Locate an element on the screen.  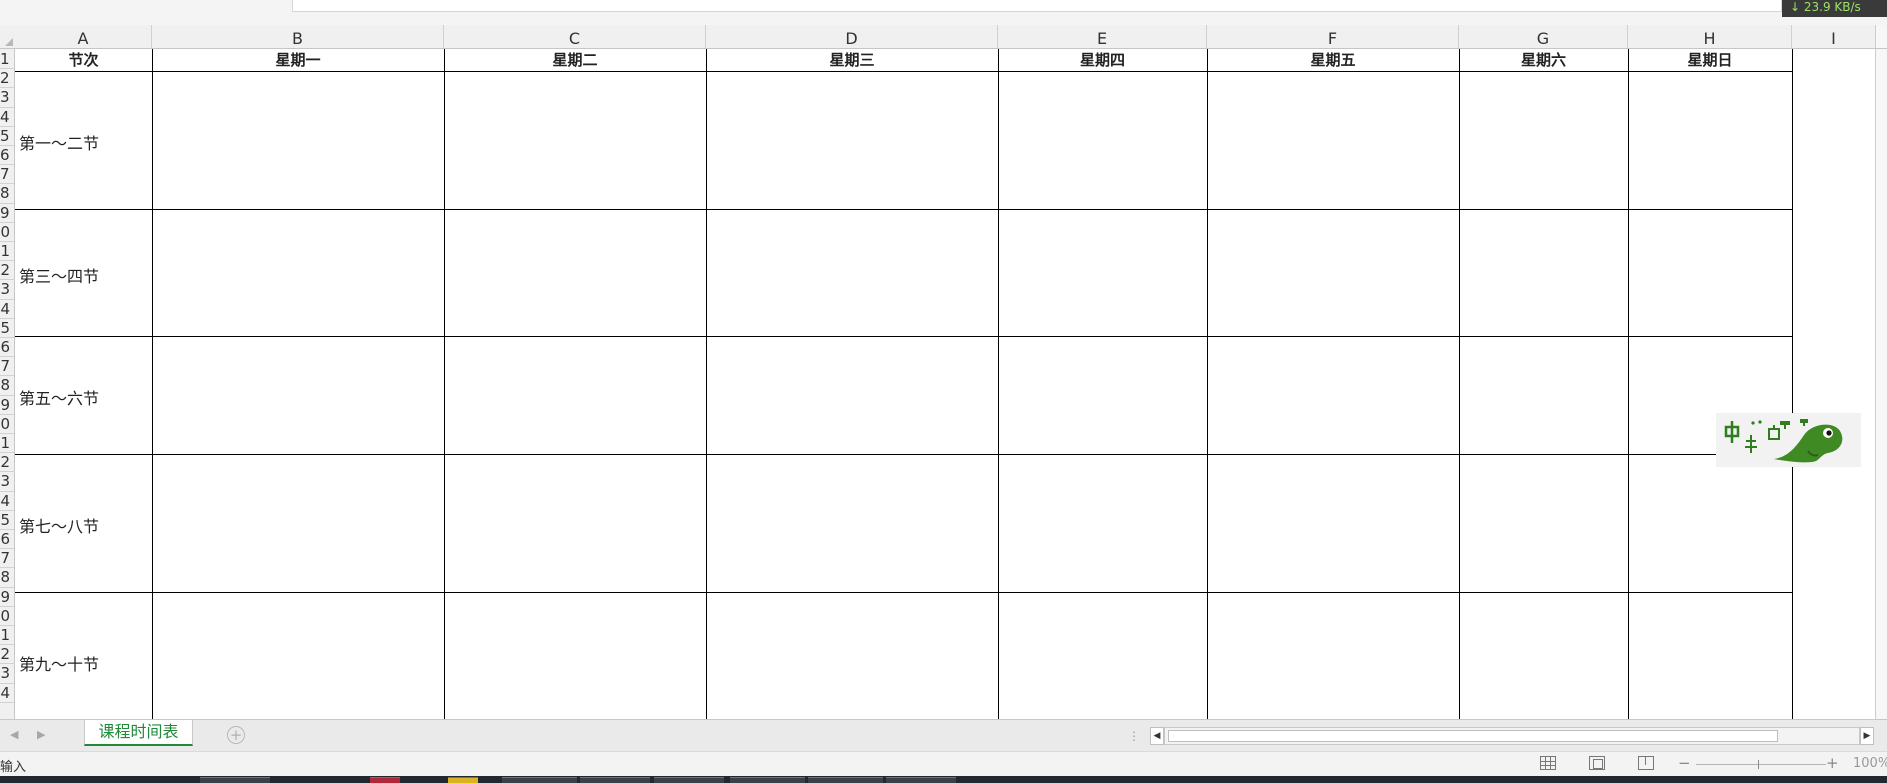
row-header-22: 22 is located at coordinates (5, 462).